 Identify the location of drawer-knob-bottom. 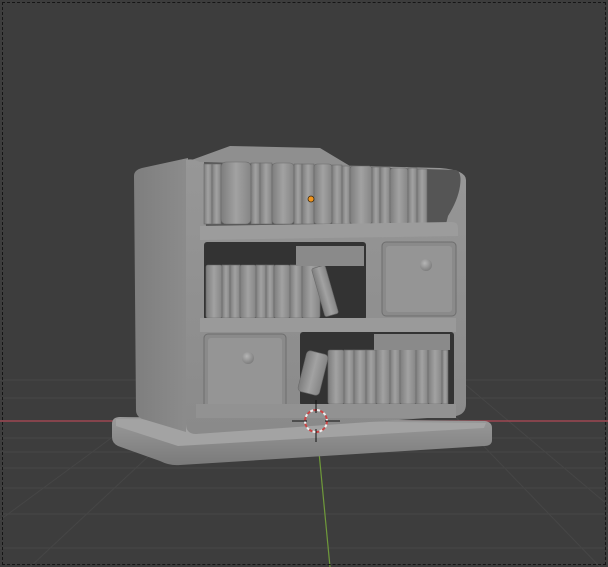
(248, 358).